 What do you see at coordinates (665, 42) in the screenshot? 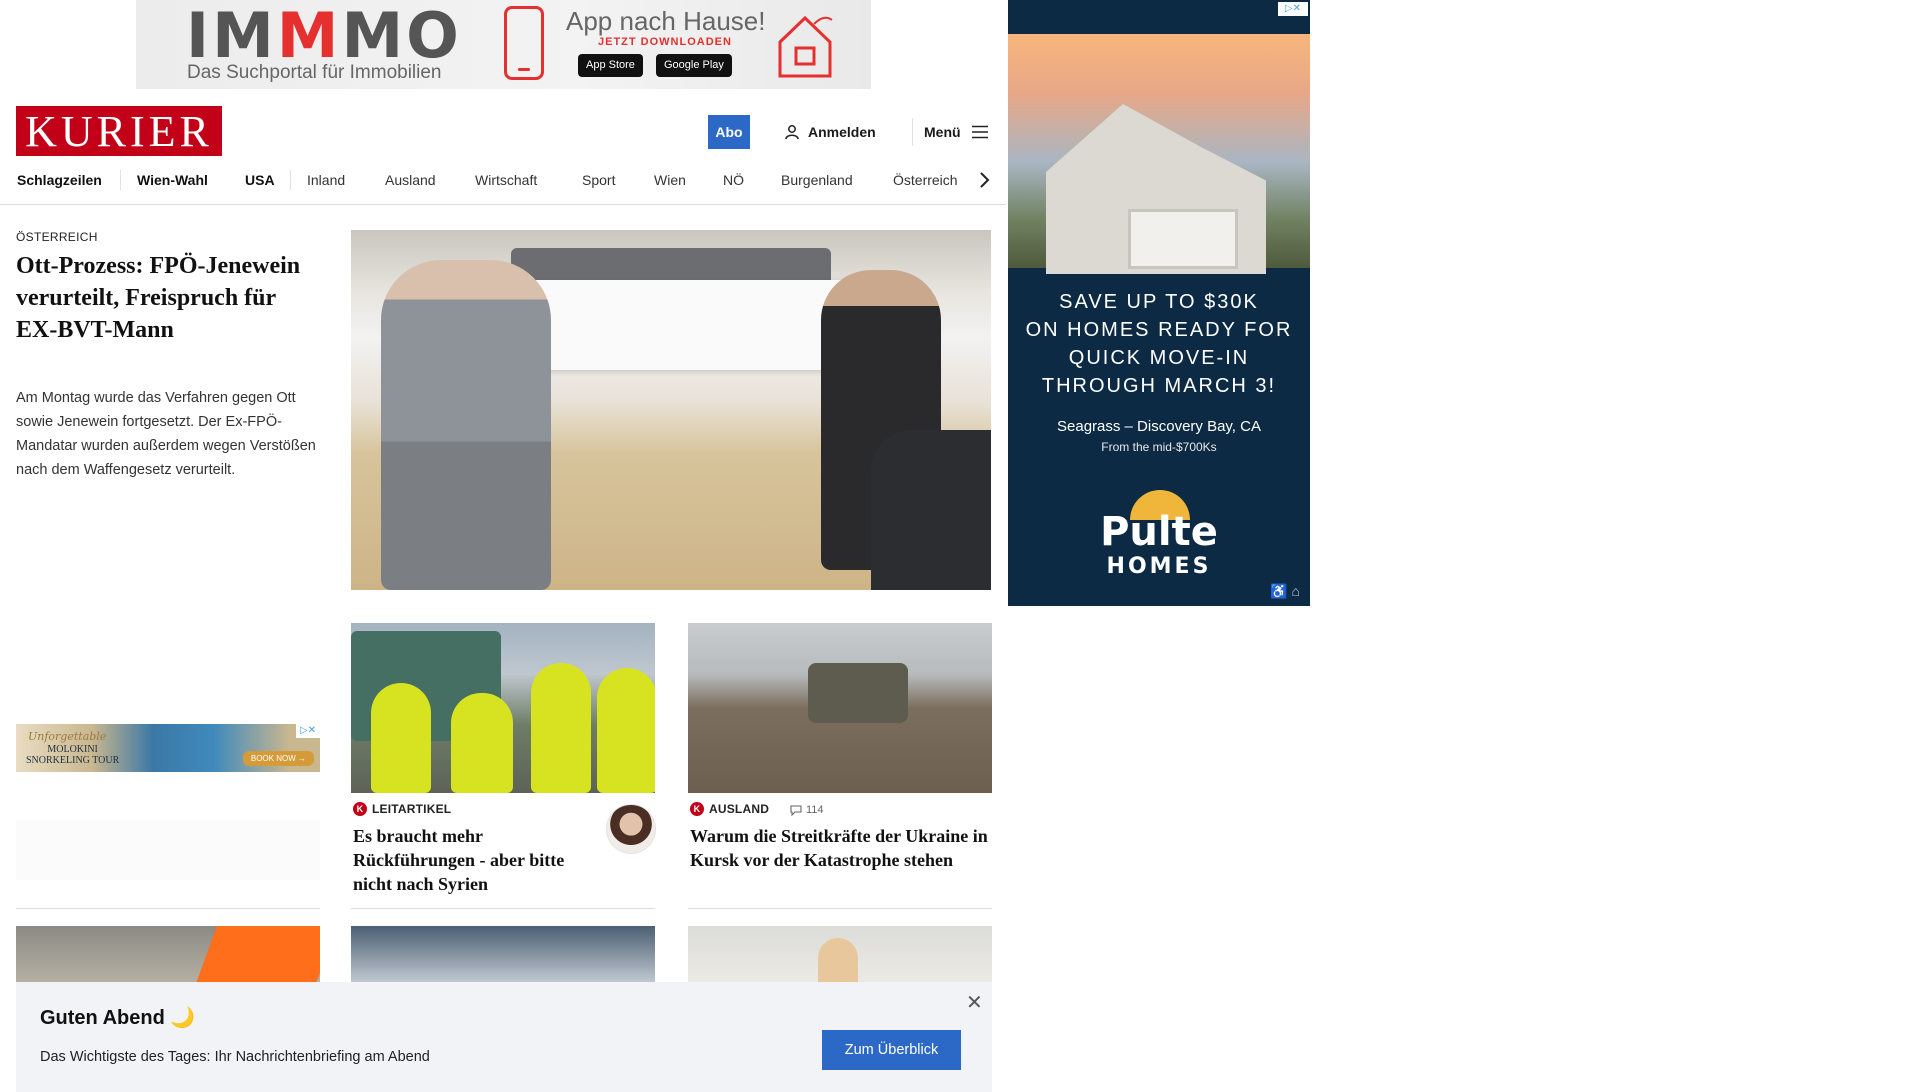
I see `ad-cta: JETZT DOWNLOADEN` at bounding box center [665, 42].